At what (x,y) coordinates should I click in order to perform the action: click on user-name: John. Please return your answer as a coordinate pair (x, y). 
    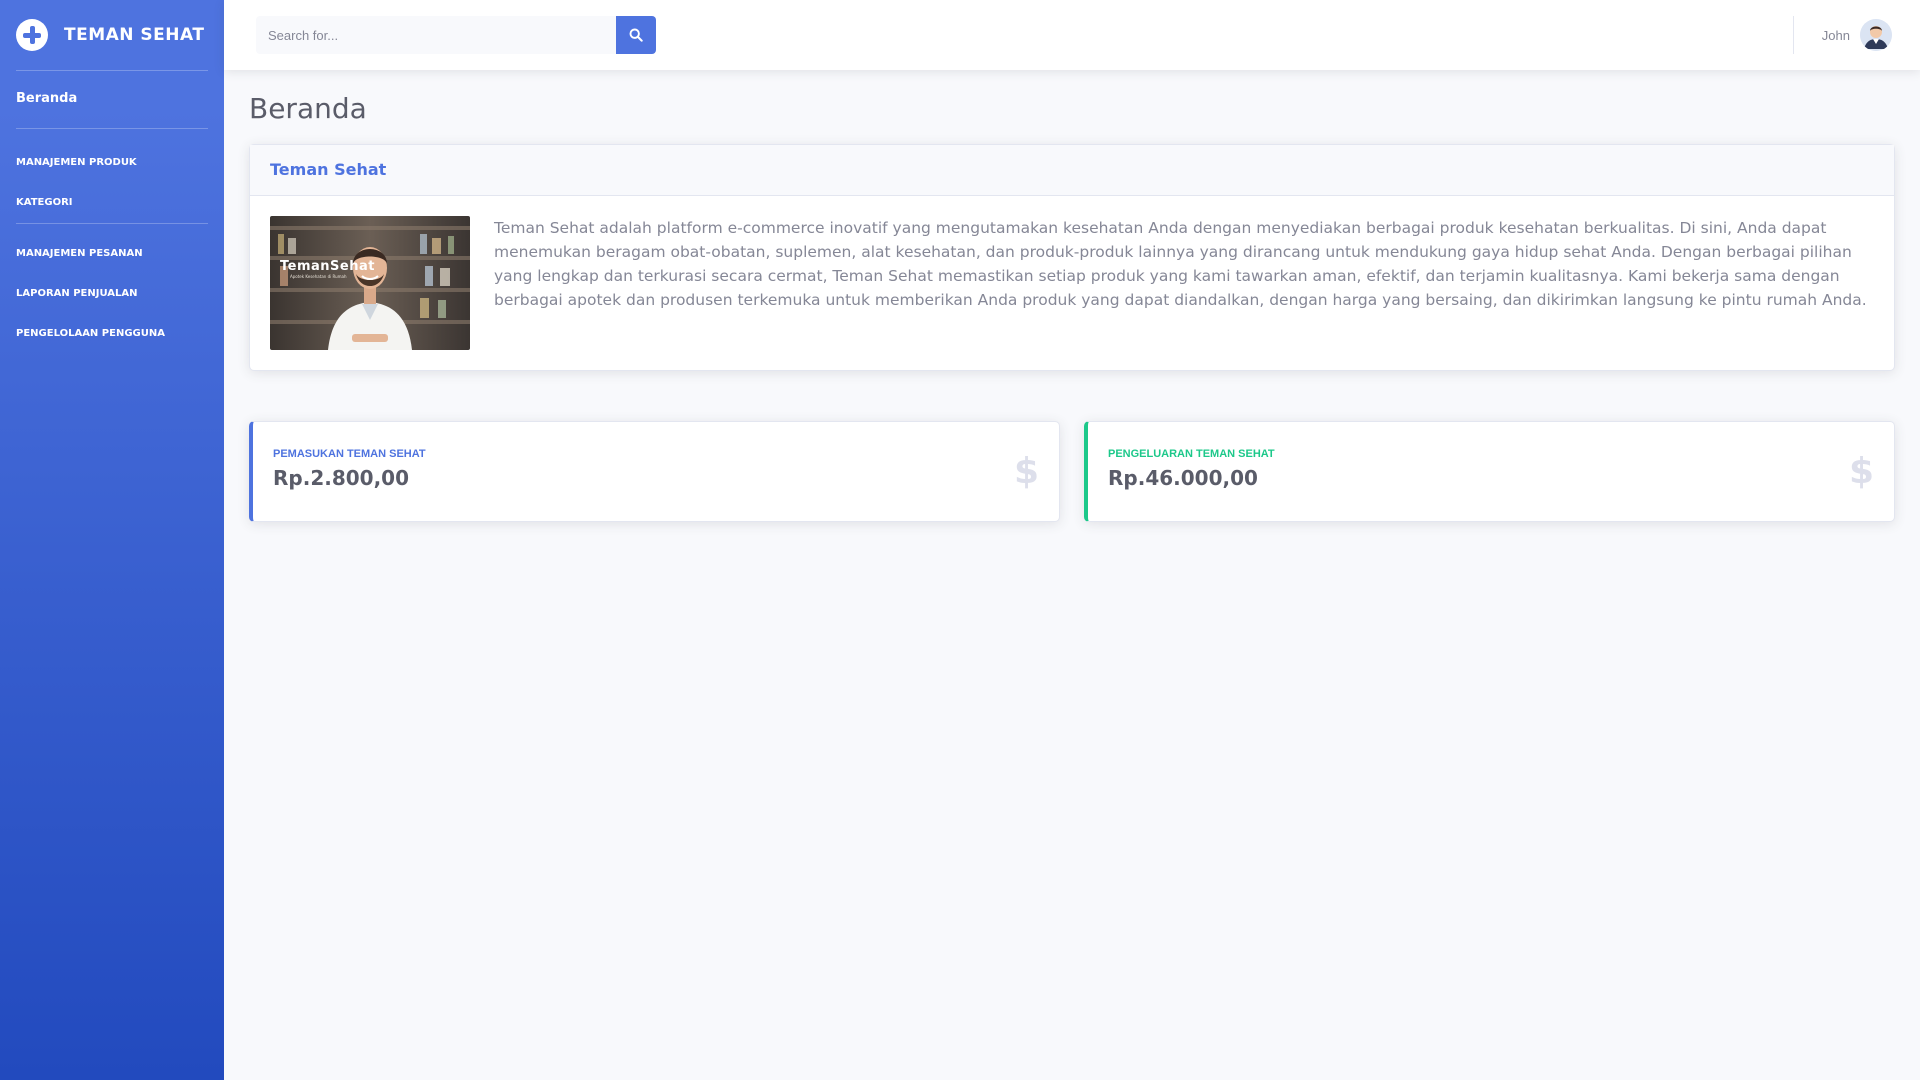
    Looking at the image, I should click on (1835, 35).